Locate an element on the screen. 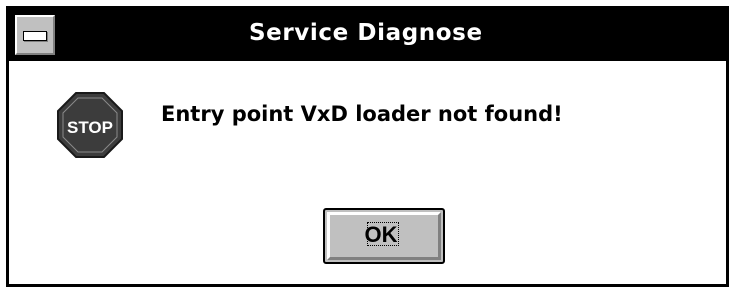  ok-button: OK is located at coordinates (384, 236).